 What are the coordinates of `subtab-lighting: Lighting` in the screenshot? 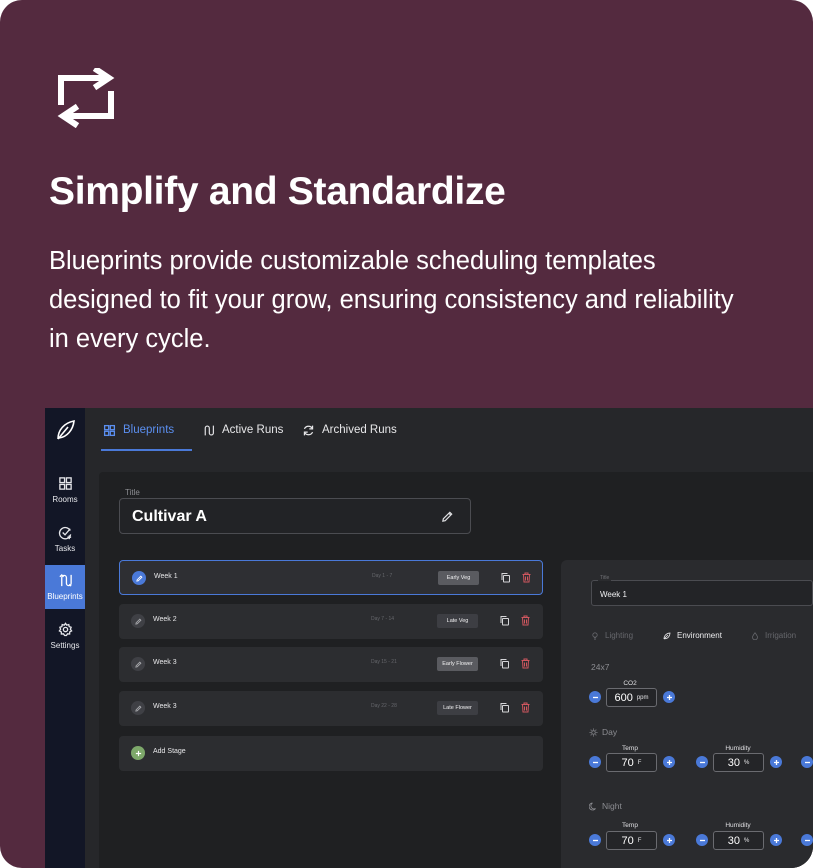 It's located at (612, 635).